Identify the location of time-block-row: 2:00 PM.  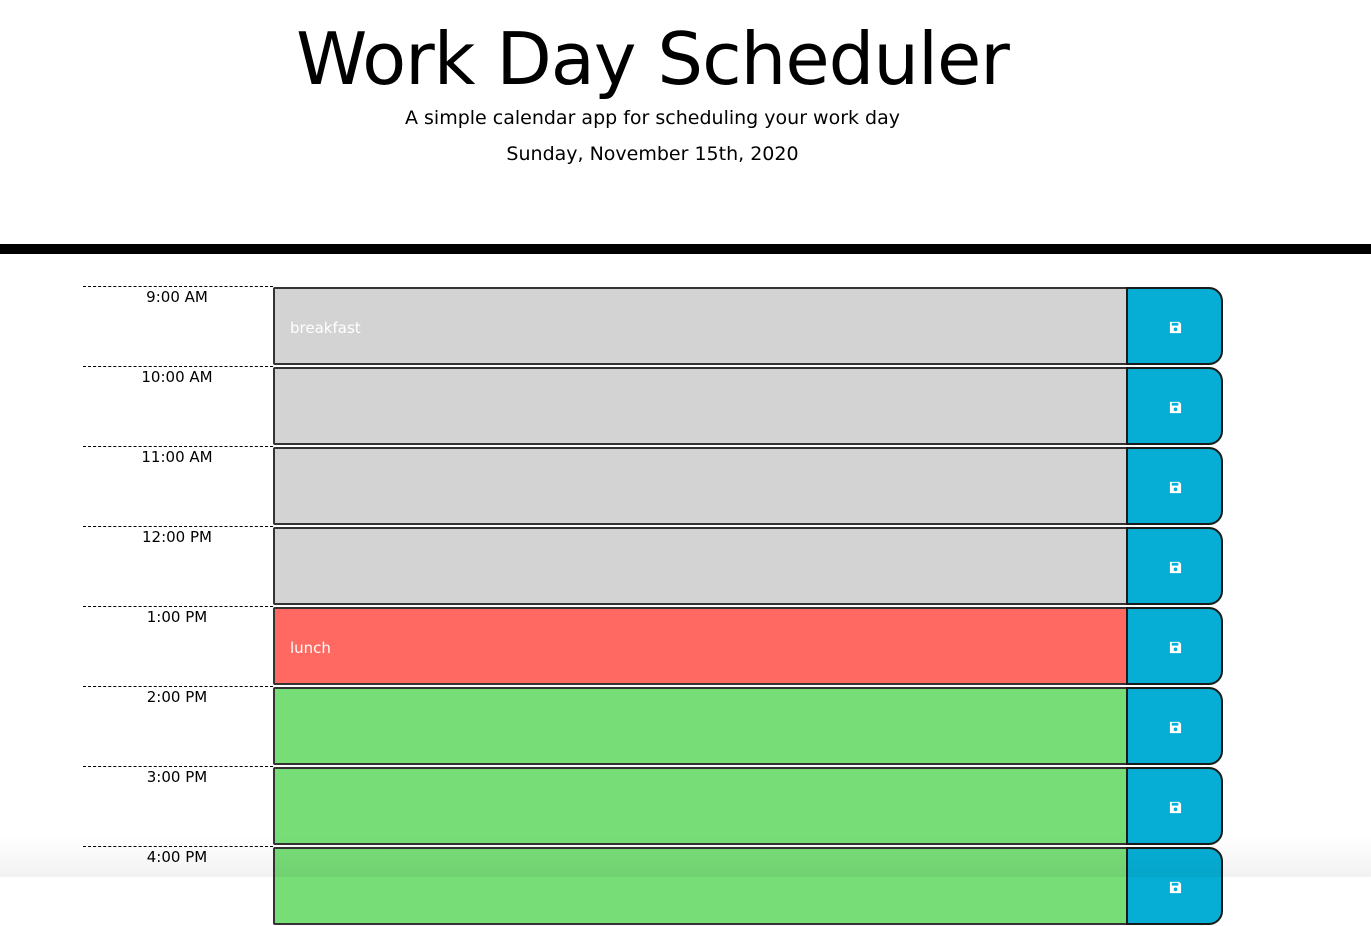
(685, 726).